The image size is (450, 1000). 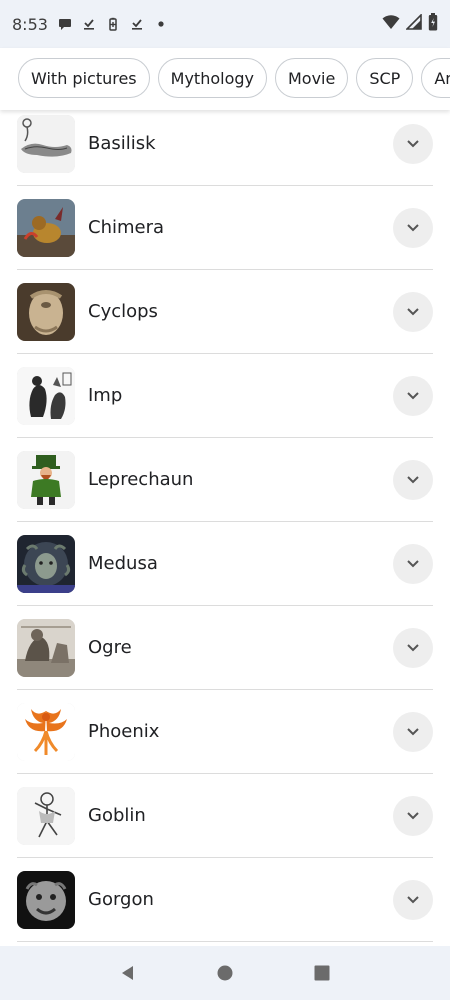 What do you see at coordinates (128, 973) in the screenshot?
I see `back-icon` at bounding box center [128, 973].